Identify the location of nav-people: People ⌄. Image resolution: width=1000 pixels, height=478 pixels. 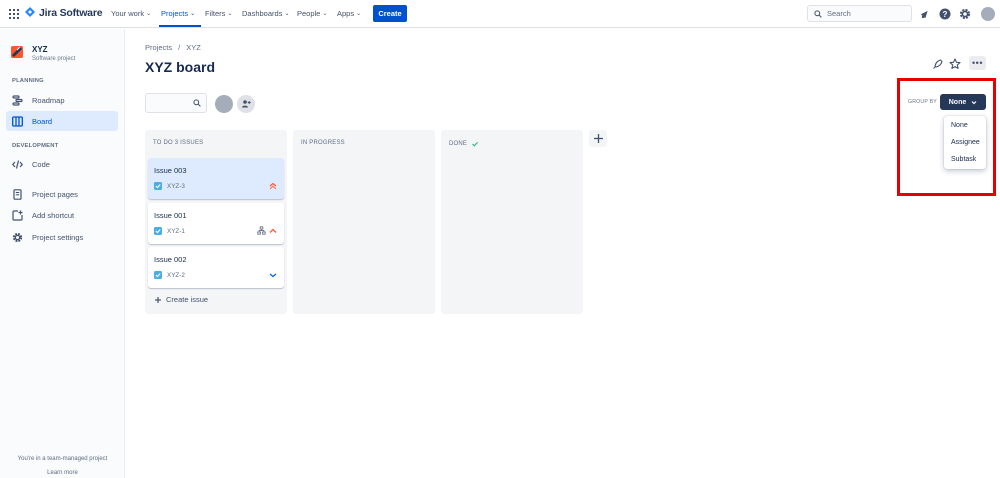
(312, 13).